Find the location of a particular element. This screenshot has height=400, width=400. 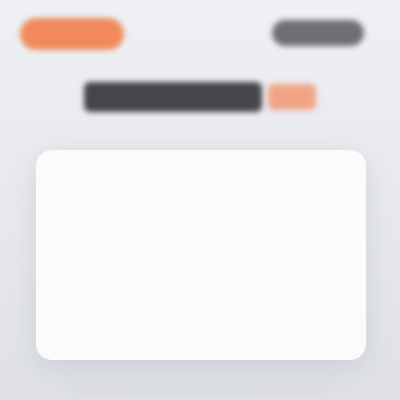

header-action-button is located at coordinates (318, 33).